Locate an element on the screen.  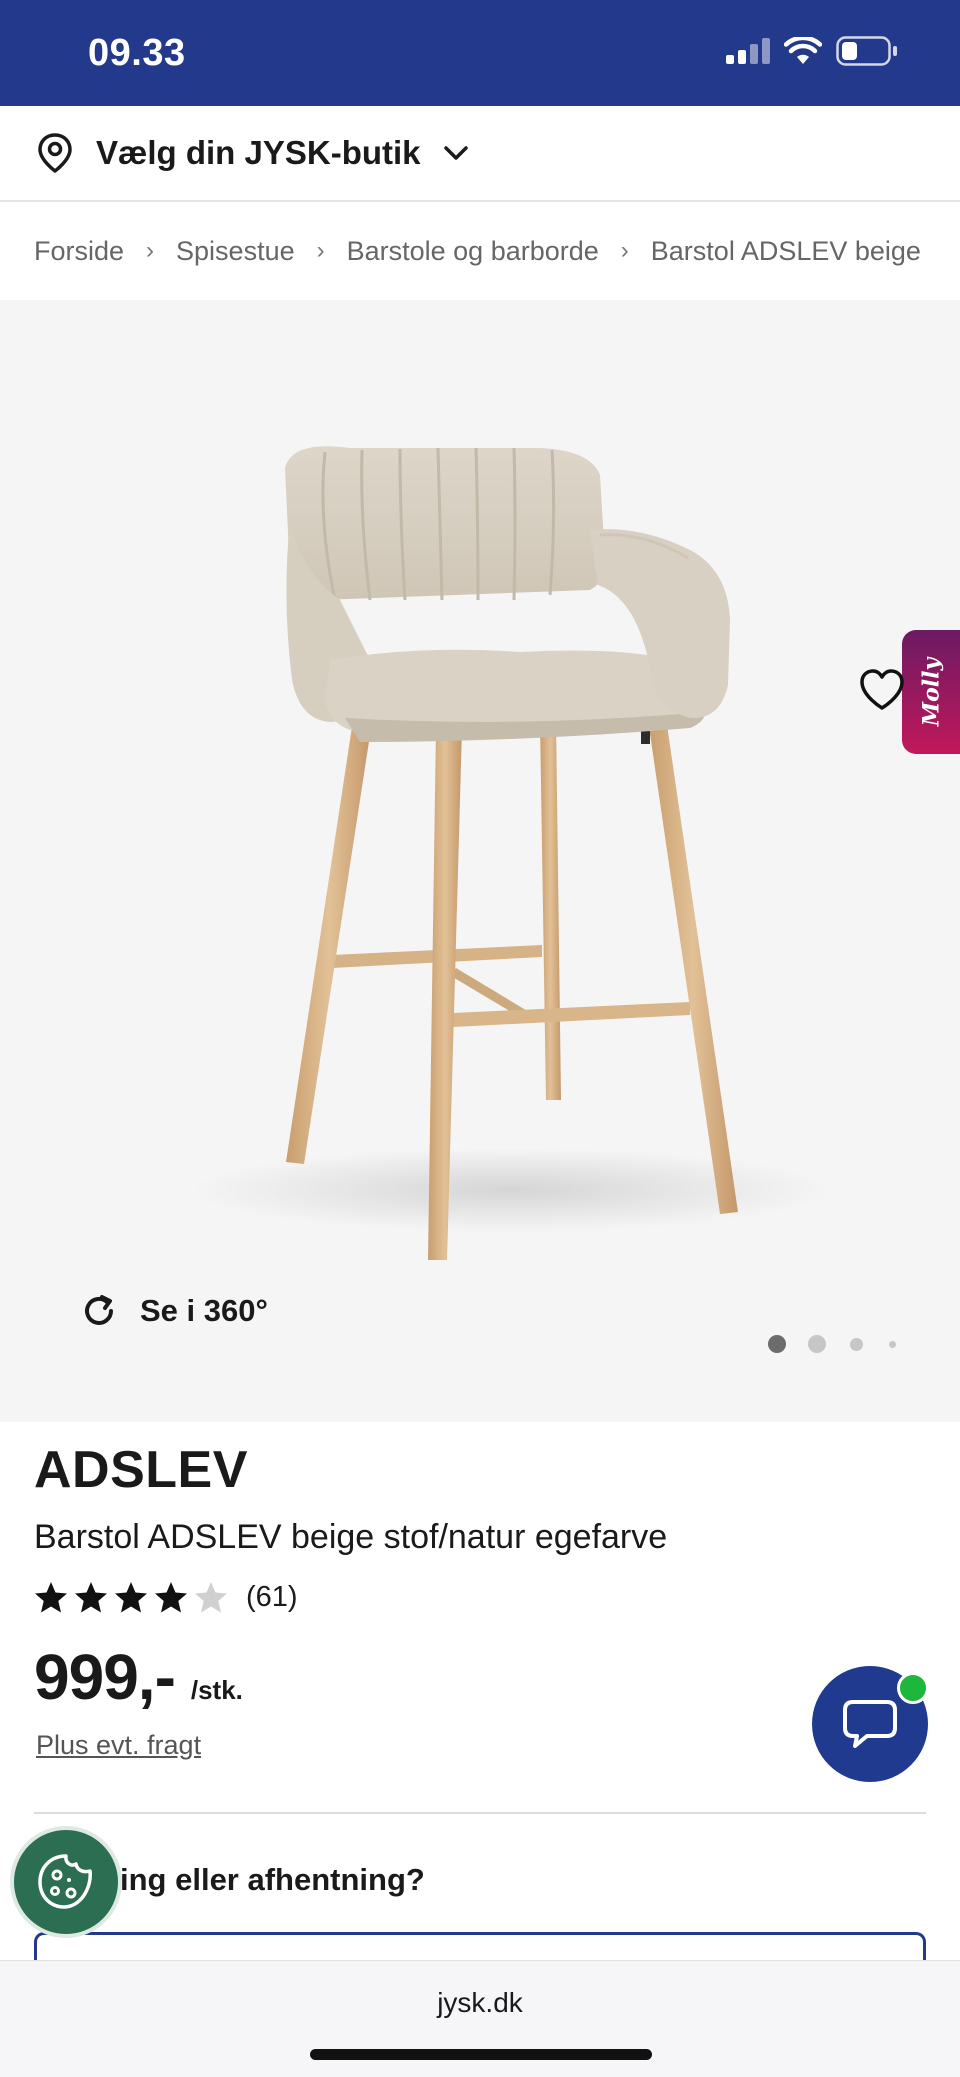
location-pin-icon is located at coordinates (55, 153).